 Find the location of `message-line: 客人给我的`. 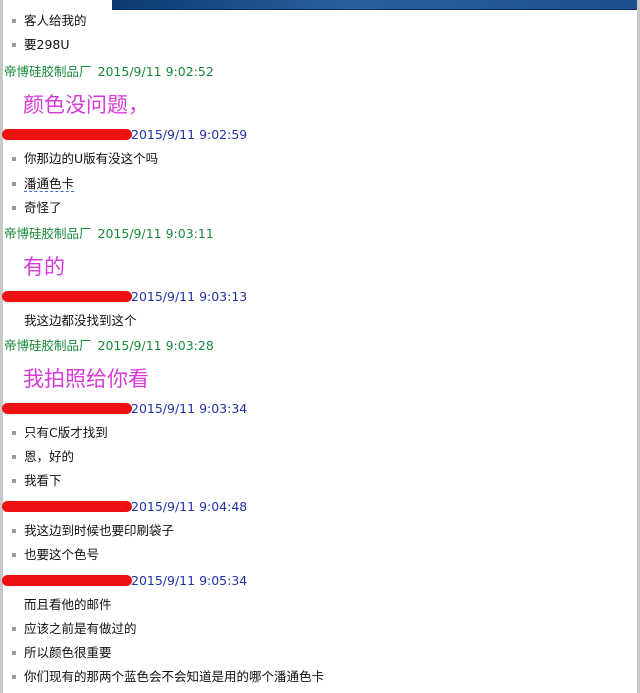

message-line: 客人给我的 is located at coordinates (43, 21).